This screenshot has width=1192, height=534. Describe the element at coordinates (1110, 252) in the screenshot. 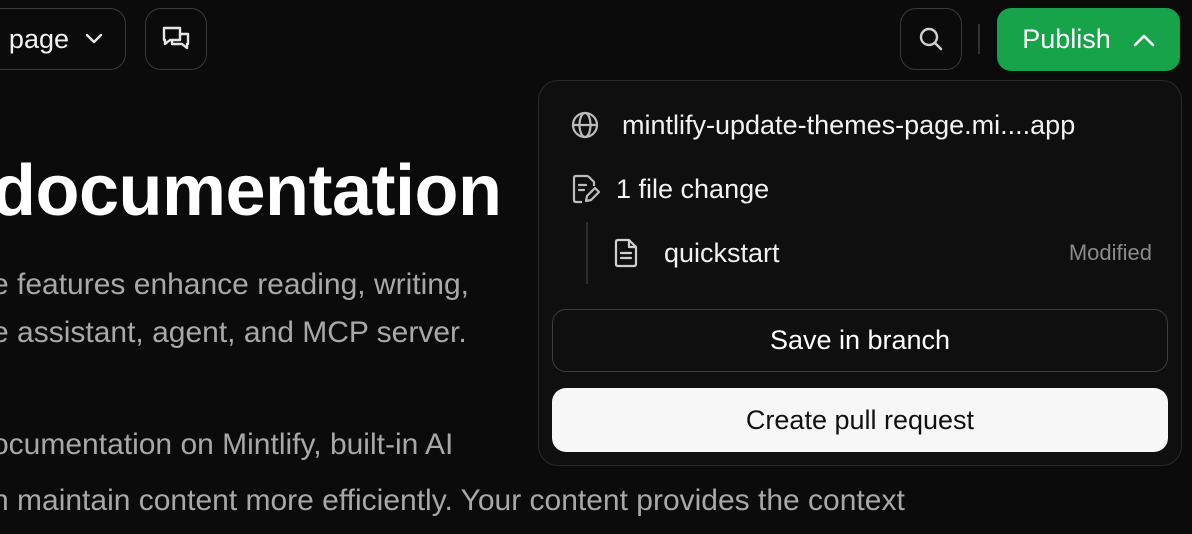

I see `file-status-badge: Modified` at that location.